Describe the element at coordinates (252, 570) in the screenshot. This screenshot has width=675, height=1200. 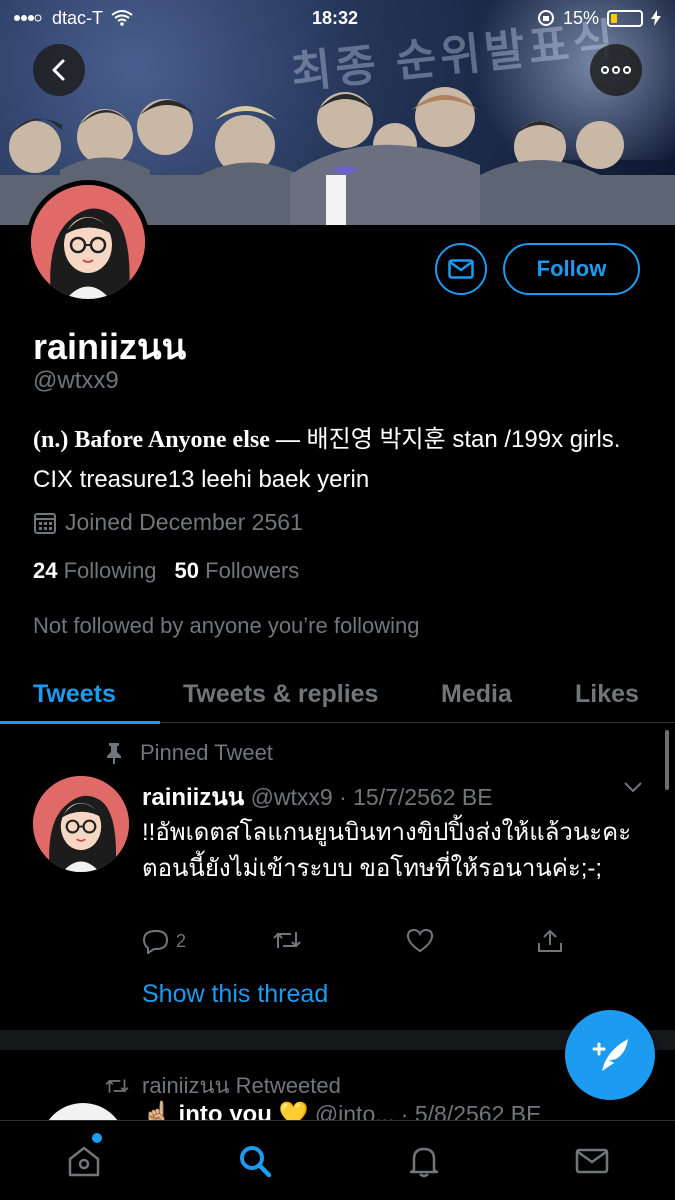
I see `followers-label: Followers` at that location.